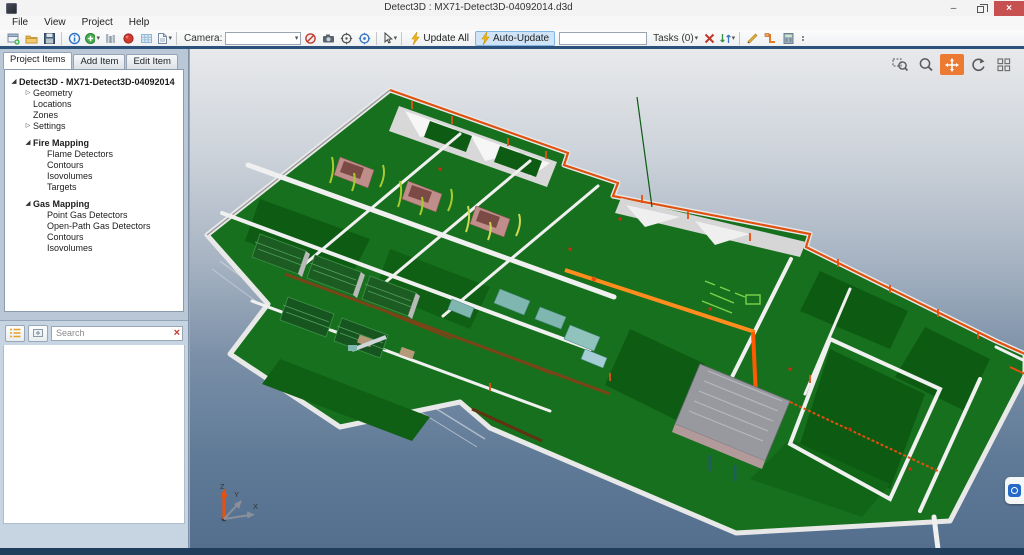  Describe the element at coordinates (110, 38) in the screenshot. I see `columns-button` at that location.